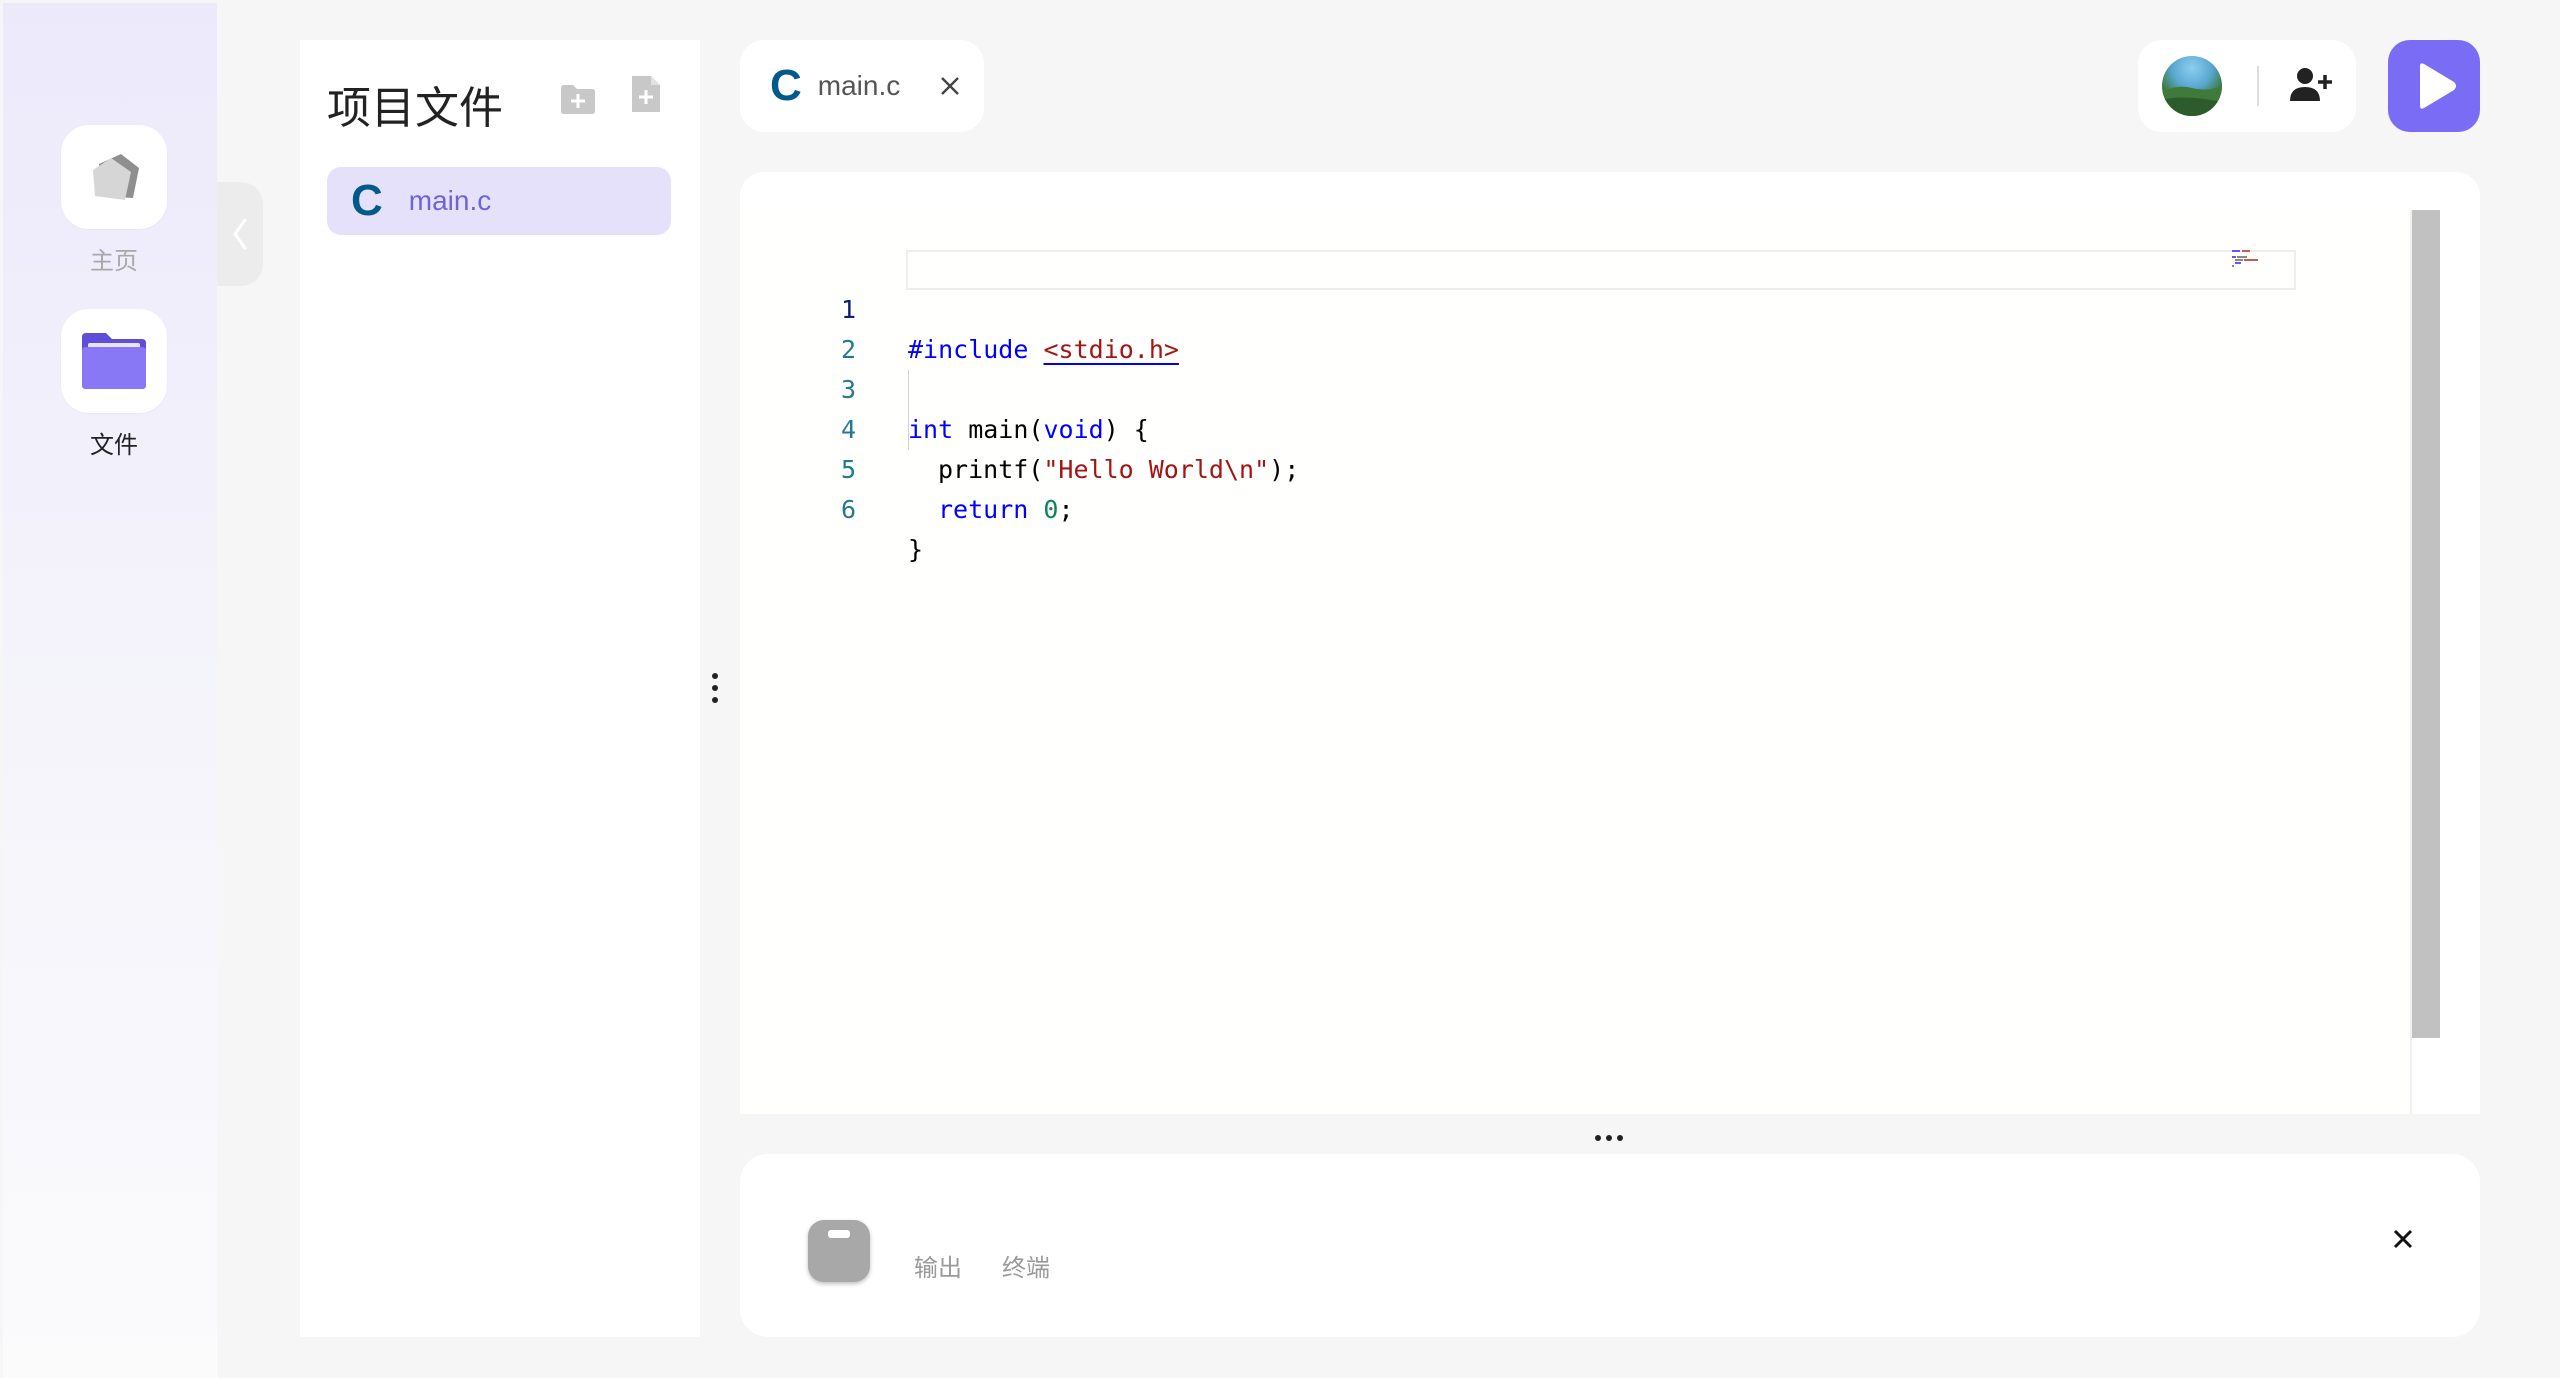 The width and height of the screenshot is (2560, 1378). I want to click on vertical-resize-handle, so click(715, 688).